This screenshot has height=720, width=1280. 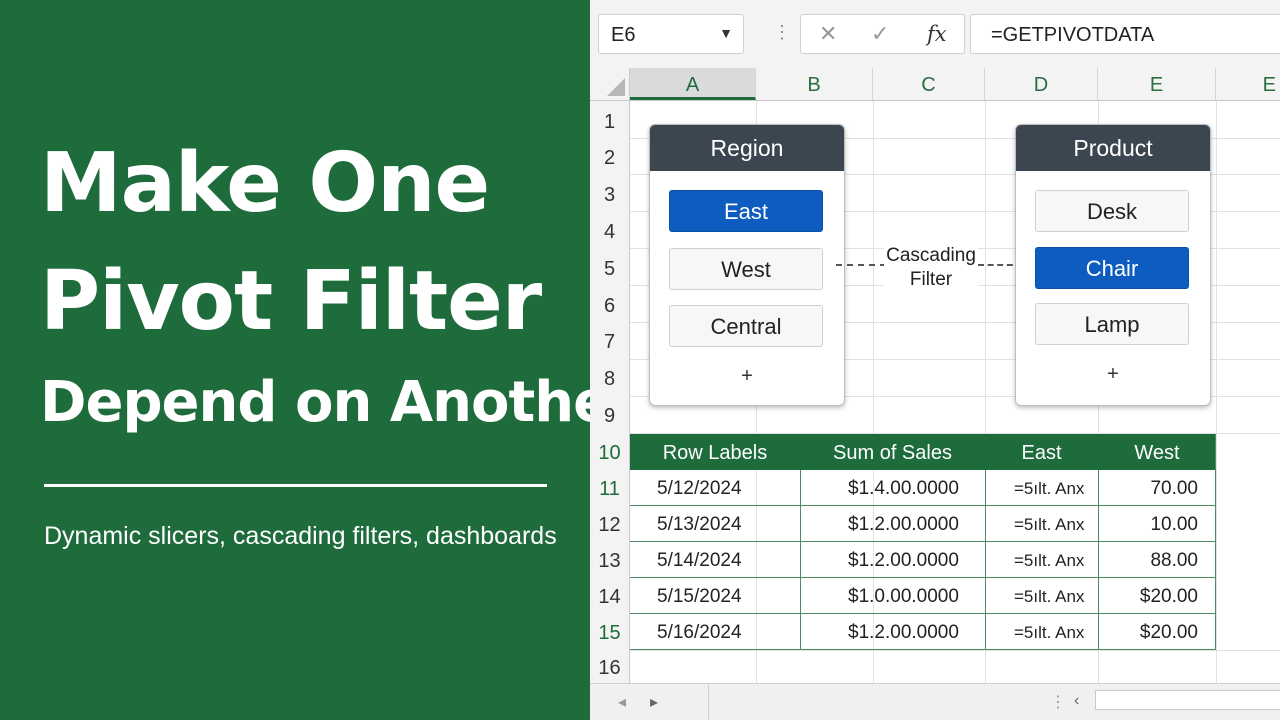 What do you see at coordinates (747, 148) in the screenshot?
I see `region-slicer-title: Region` at bounding box center [747, 148].